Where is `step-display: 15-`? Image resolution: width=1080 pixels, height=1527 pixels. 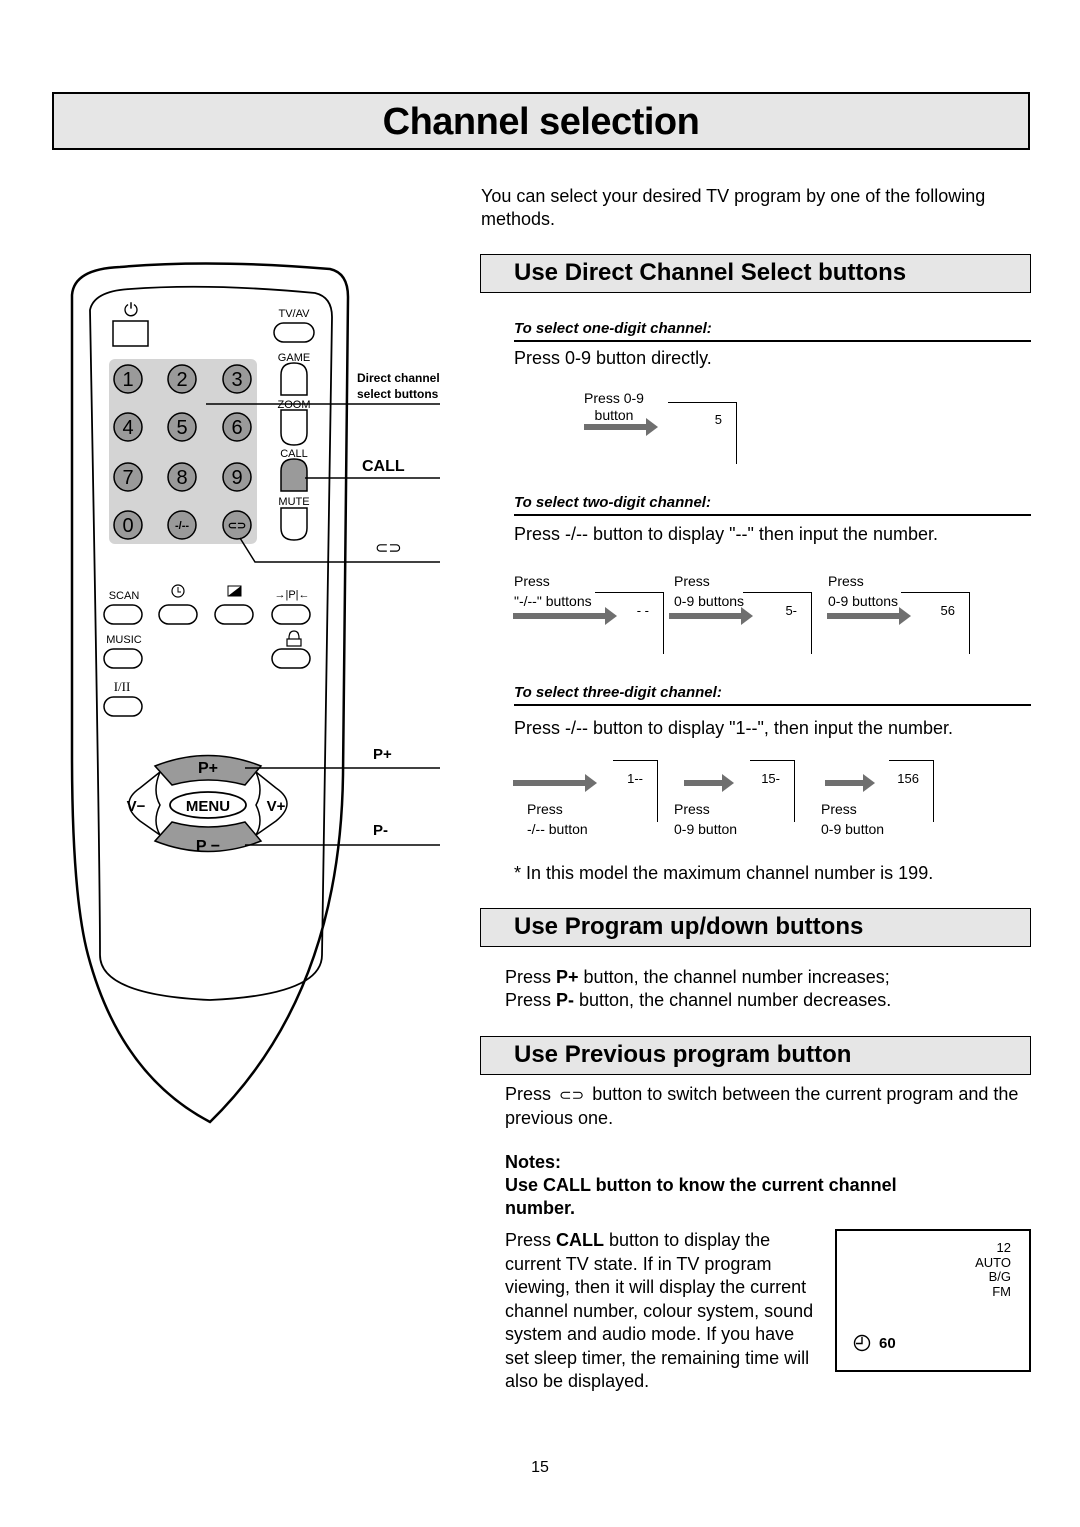 step-display: 15- is located at coordinates (772, 791).